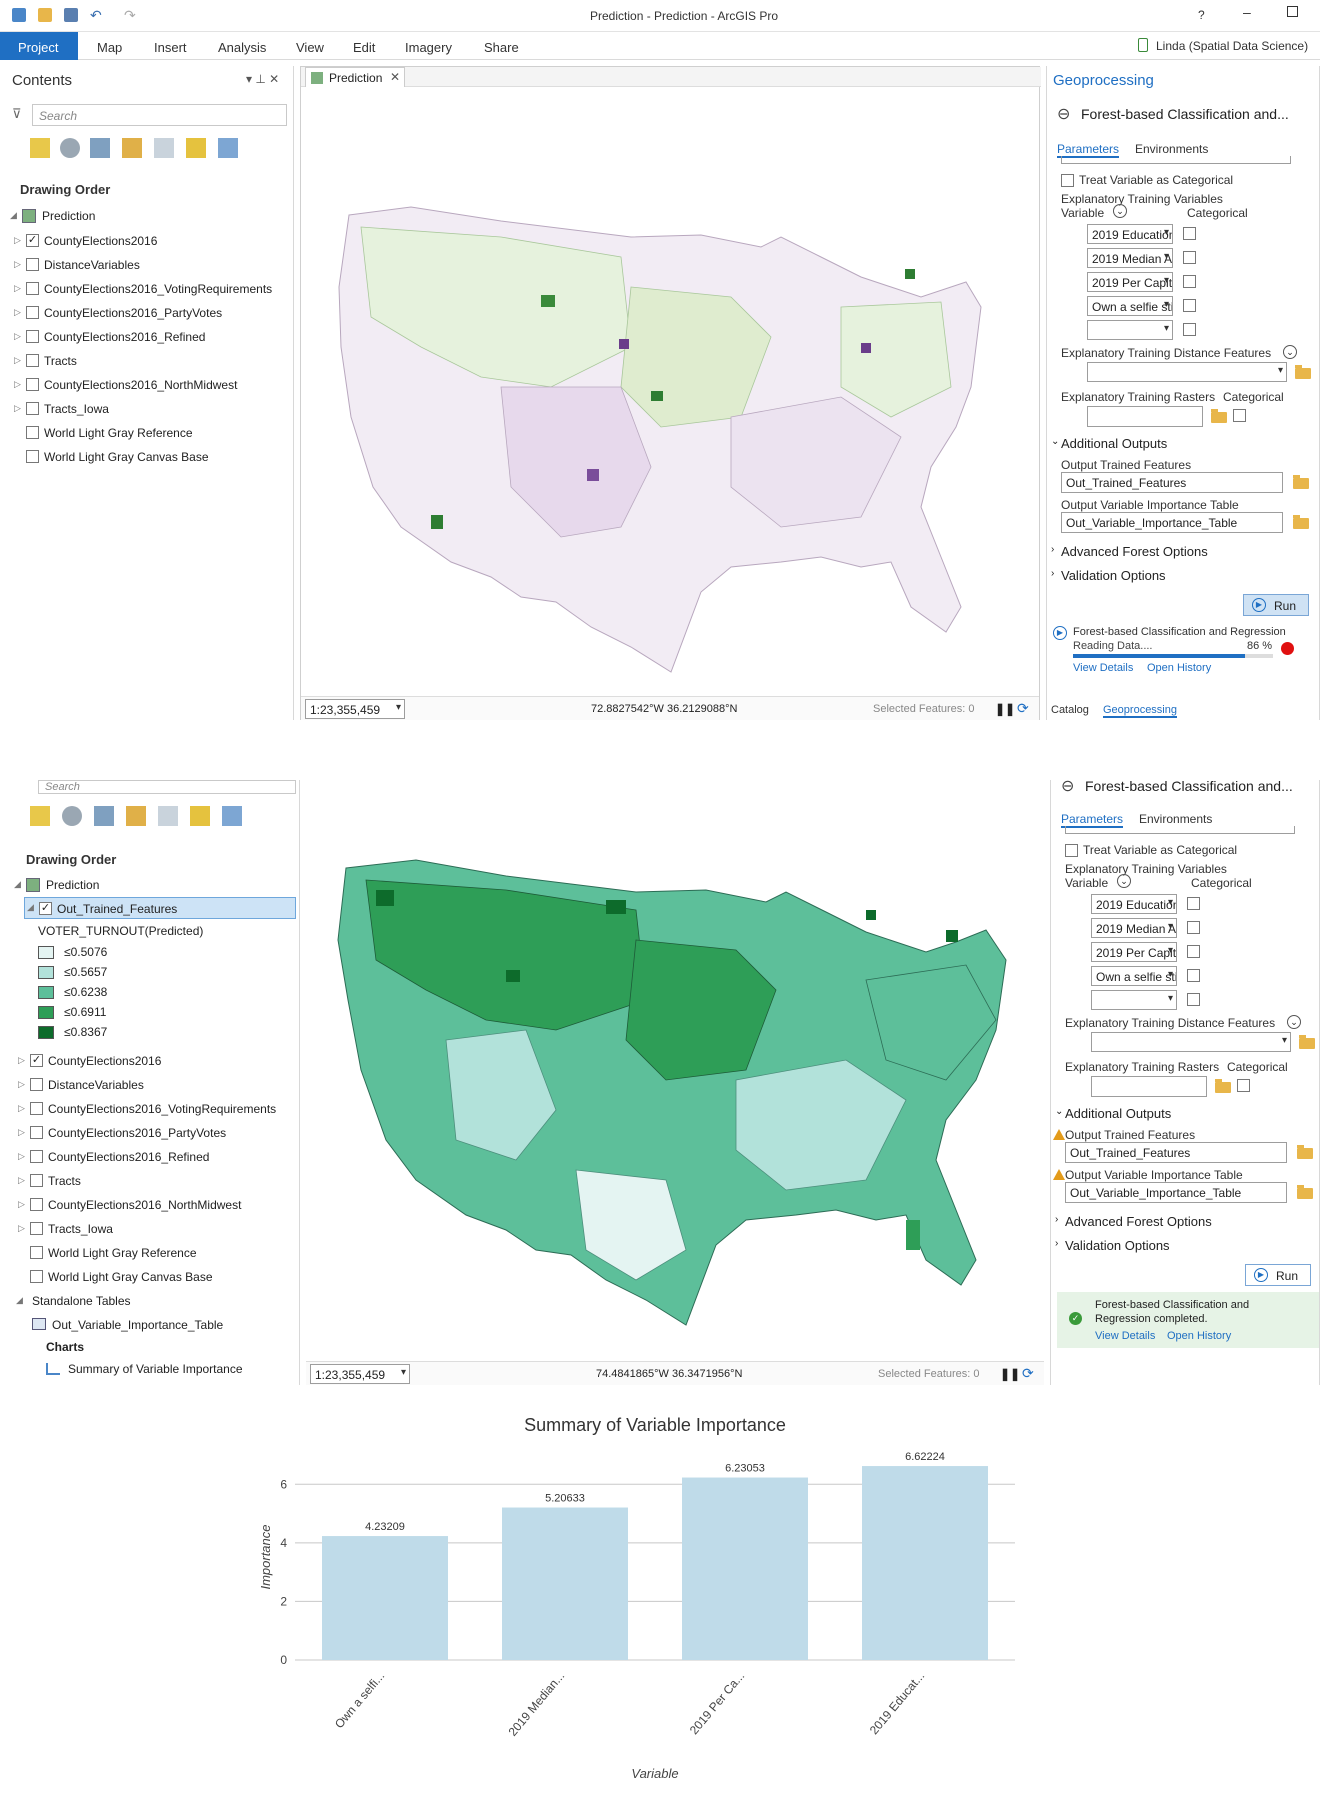 The height and width of the screenshot is (1803, 1320). I want to click on variable-select, so click(1130, 330).